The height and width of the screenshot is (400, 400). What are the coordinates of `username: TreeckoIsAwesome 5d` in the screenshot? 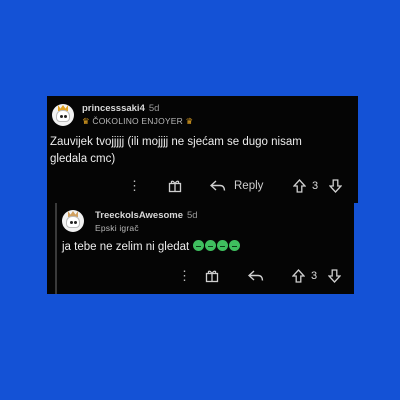 It's located at (146, 215).